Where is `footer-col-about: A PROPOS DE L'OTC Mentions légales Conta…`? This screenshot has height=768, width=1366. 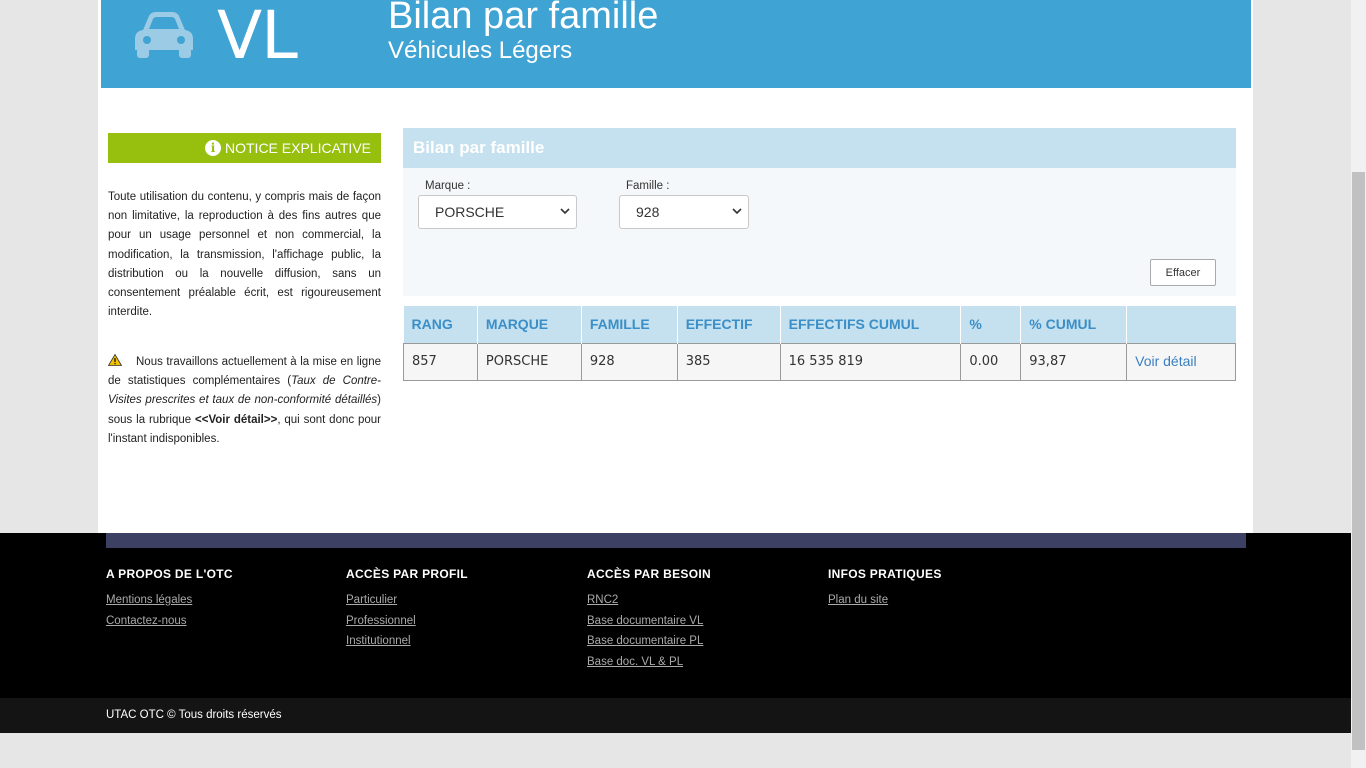 footer-col-about: A PROPOS DE L'OTC Mentions légales Conta… is located at coordinates (169, 599).